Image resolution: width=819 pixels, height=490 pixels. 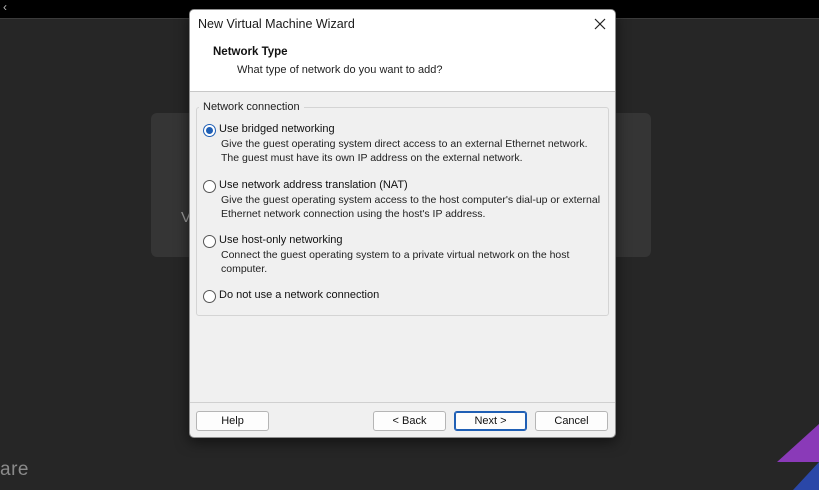 What do you see at coordinates (409, 421) in the screenshot?
I see `back-button: < Back` at bounding box center [409, 421].